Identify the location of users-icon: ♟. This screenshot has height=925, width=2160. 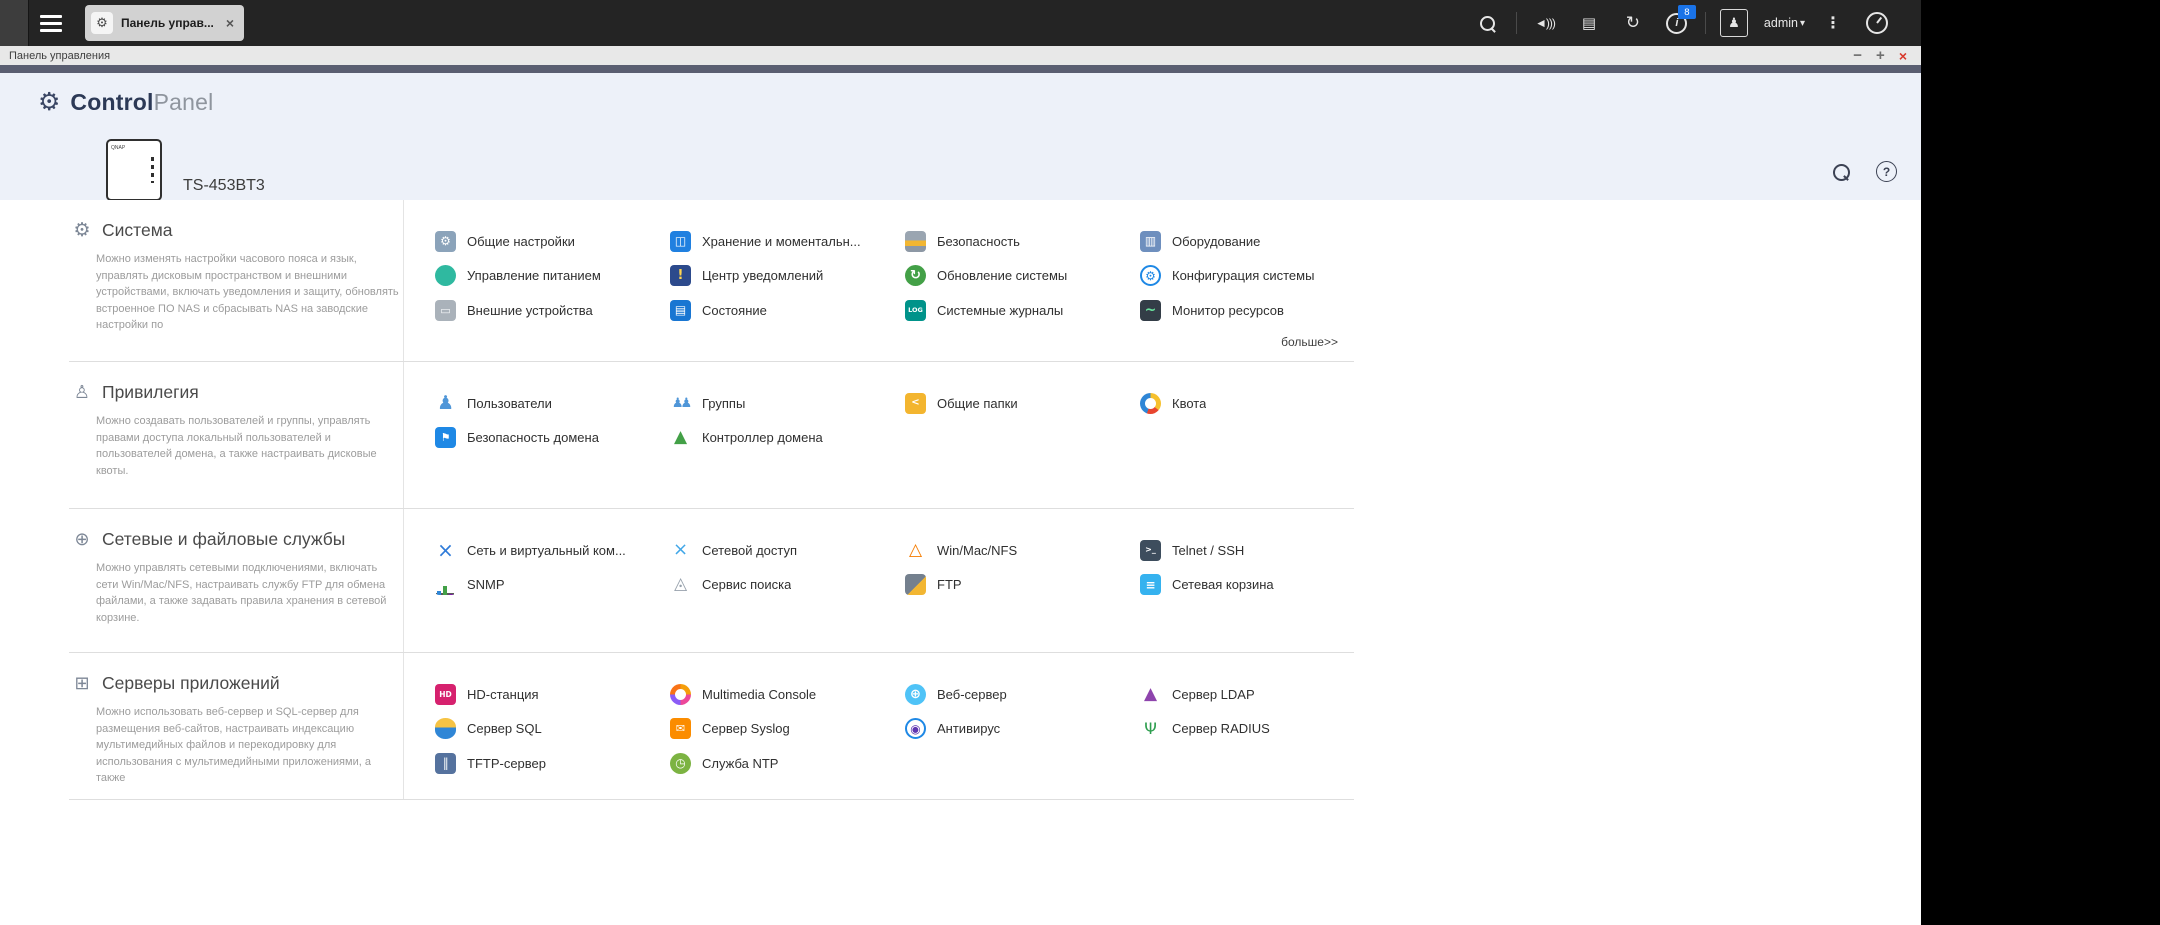
(445, 402).